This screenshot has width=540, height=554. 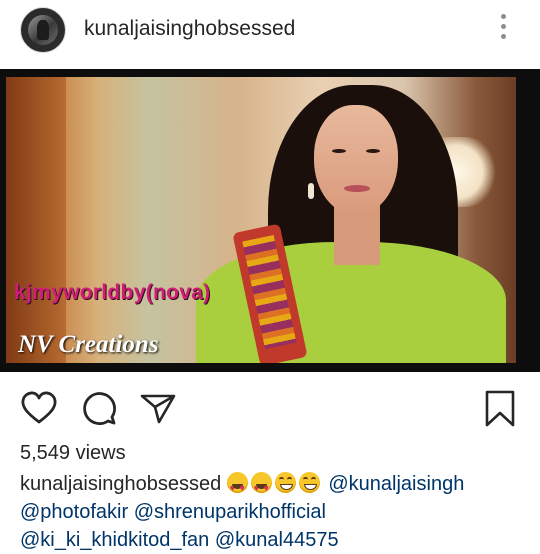 What do you see at coordinates (39, 408) in the screenshot?
I see `heart-icon` at bounding box center [39, 408].